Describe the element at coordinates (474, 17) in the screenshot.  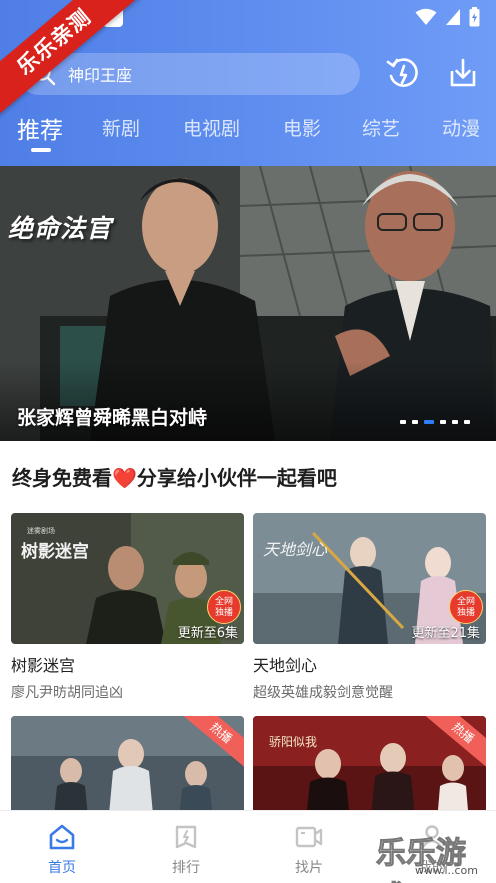
I see `battery-icon` at that location.